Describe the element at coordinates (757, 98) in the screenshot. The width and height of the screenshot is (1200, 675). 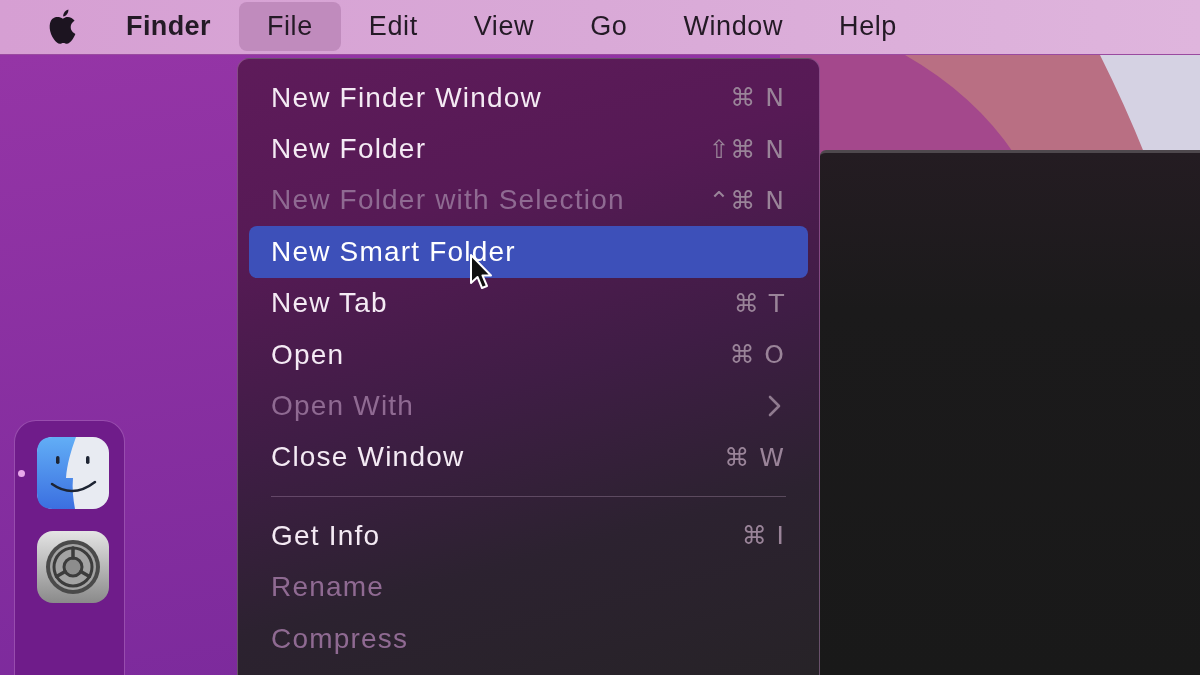
I see `keyboard-shortcut: ⌘ N` at that location.